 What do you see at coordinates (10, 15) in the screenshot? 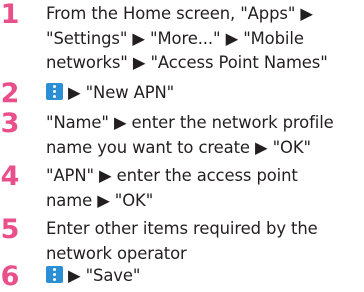
I see `step-number: 1` at bounding box center [10, 15].